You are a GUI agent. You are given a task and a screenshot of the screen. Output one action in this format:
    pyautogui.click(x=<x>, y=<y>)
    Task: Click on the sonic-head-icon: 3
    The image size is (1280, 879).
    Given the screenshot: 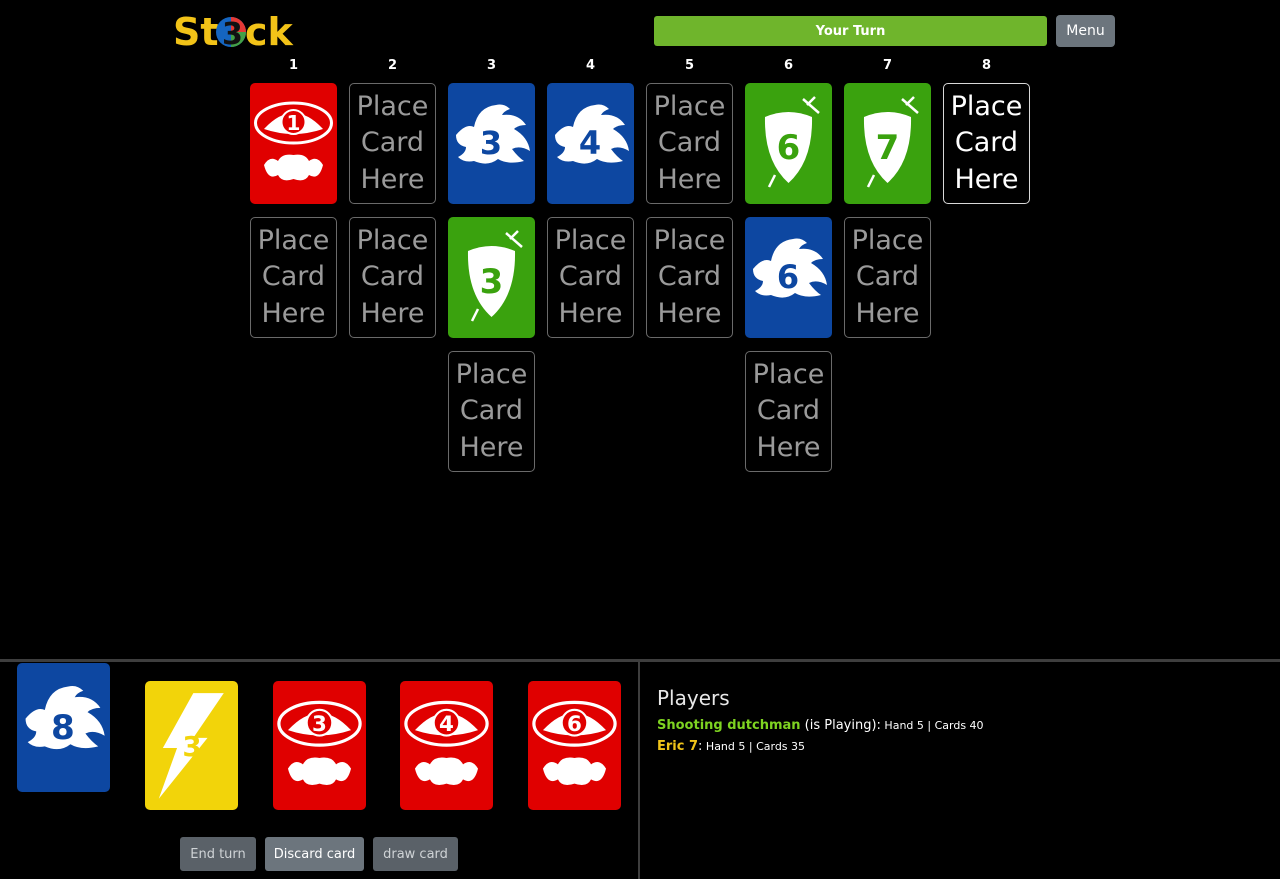 What is the action you would take?
    pyautogui.click(x=493, y=134)
    